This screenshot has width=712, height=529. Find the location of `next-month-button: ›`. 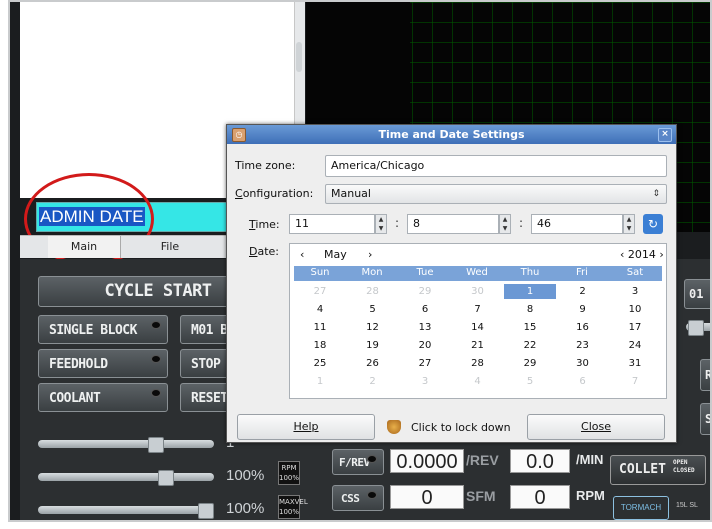

next-month-button: › is located at coordinates (370, 254).